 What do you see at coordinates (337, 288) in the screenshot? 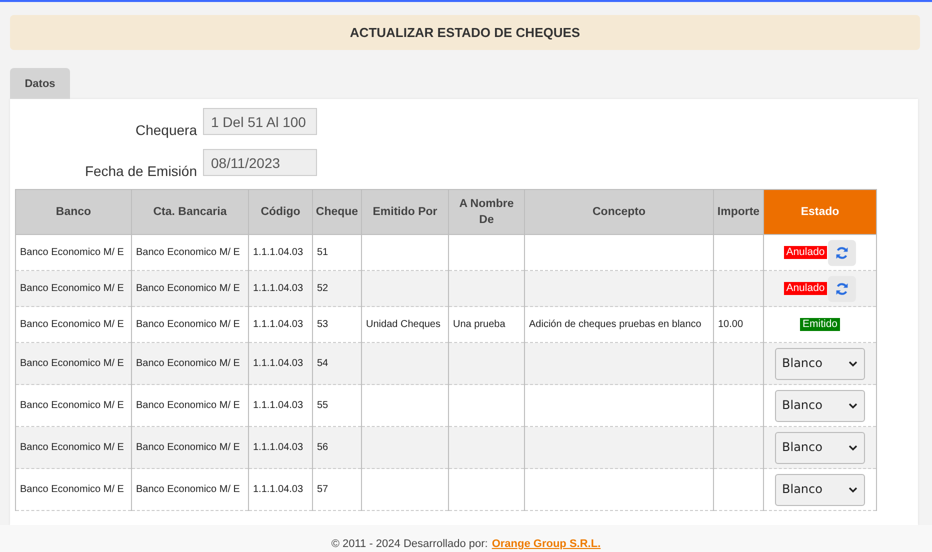
I see `table-cell: 52` at bounding box center [337, 288].